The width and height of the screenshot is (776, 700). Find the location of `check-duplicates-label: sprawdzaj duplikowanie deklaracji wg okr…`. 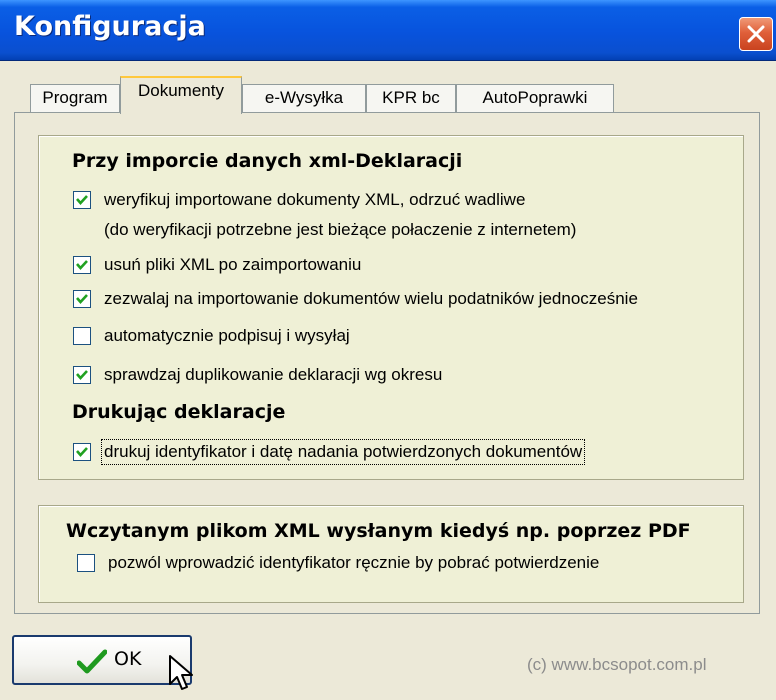

check-duplicates-label: sprawdzaj duplikowanie deklaracji wg okr… is located at coordinates (273, 374).